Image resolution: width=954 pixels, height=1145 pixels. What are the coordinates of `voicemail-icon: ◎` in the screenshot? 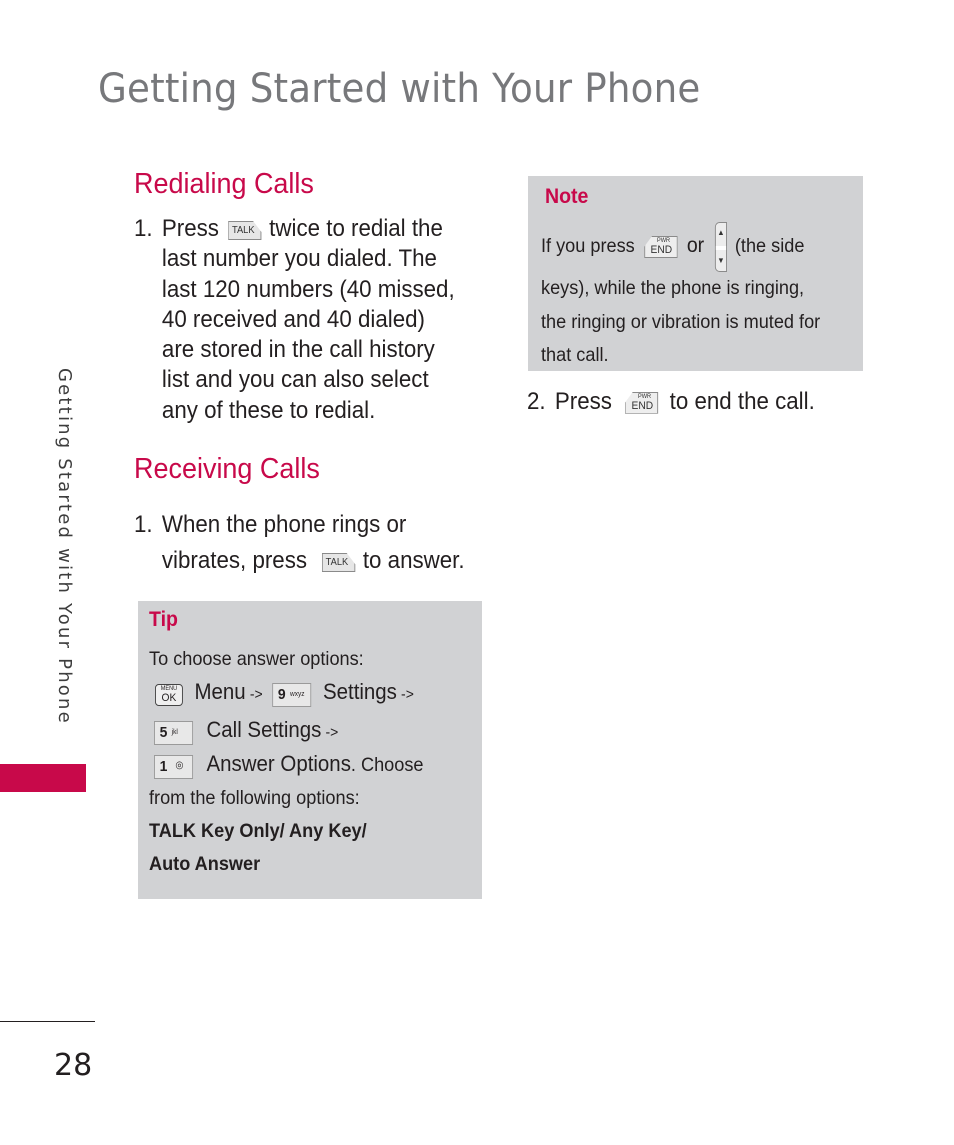 It's located at (179, 765).